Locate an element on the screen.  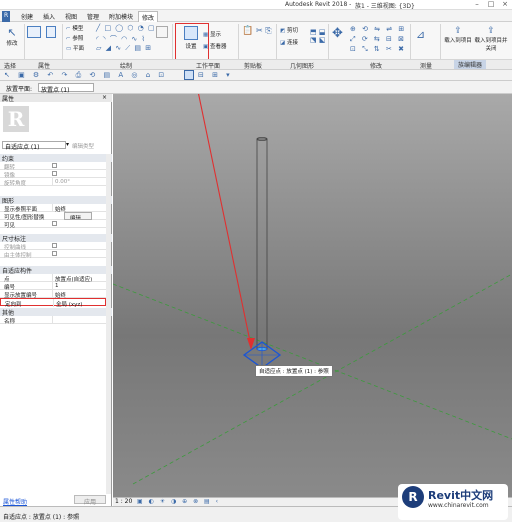
load-into-project-close-button: ⇪ 载入到项目并关闭 is located at coordinates (491, 39).